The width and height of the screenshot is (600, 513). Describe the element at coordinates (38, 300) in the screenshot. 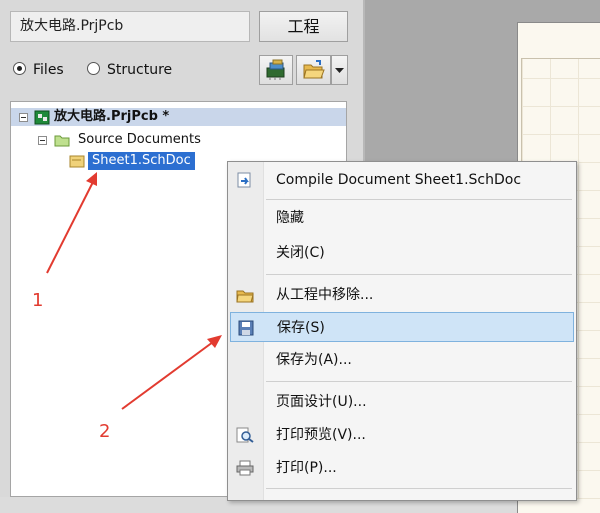

I see `annotation-label-1: 1` at that location.